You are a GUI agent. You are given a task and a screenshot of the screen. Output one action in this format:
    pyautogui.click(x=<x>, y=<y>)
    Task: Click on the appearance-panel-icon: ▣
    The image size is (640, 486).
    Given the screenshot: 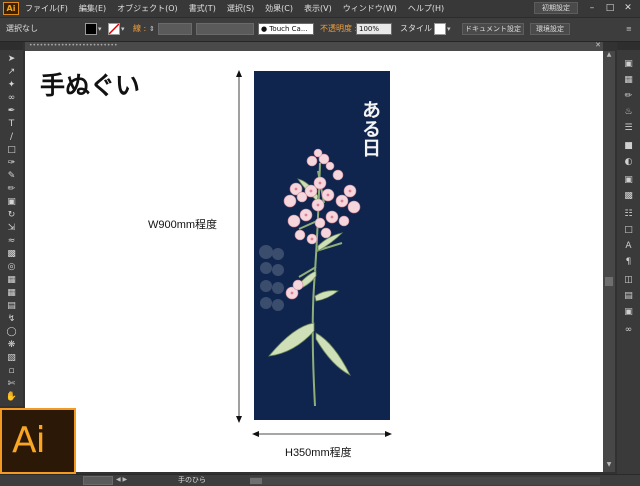 What is the action you would take?
    pyautogui.click(x=628, y=180)
    